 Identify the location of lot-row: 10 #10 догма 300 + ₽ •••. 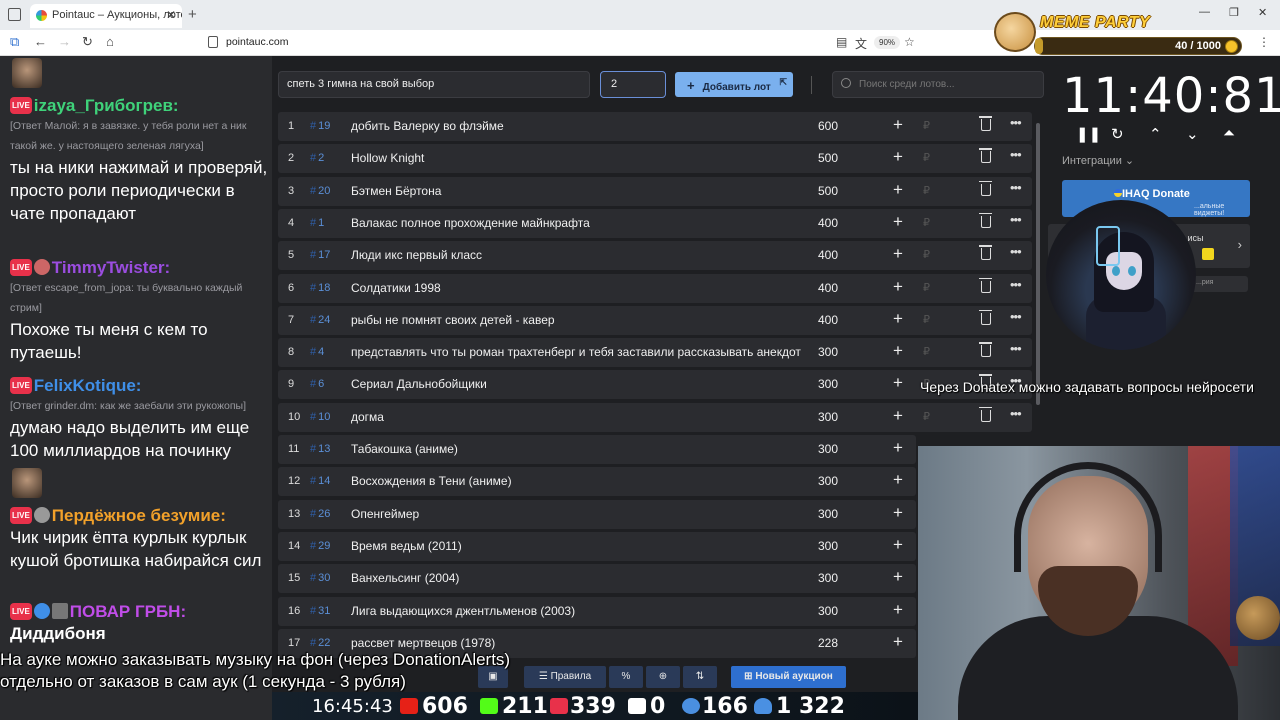
(655, 417).